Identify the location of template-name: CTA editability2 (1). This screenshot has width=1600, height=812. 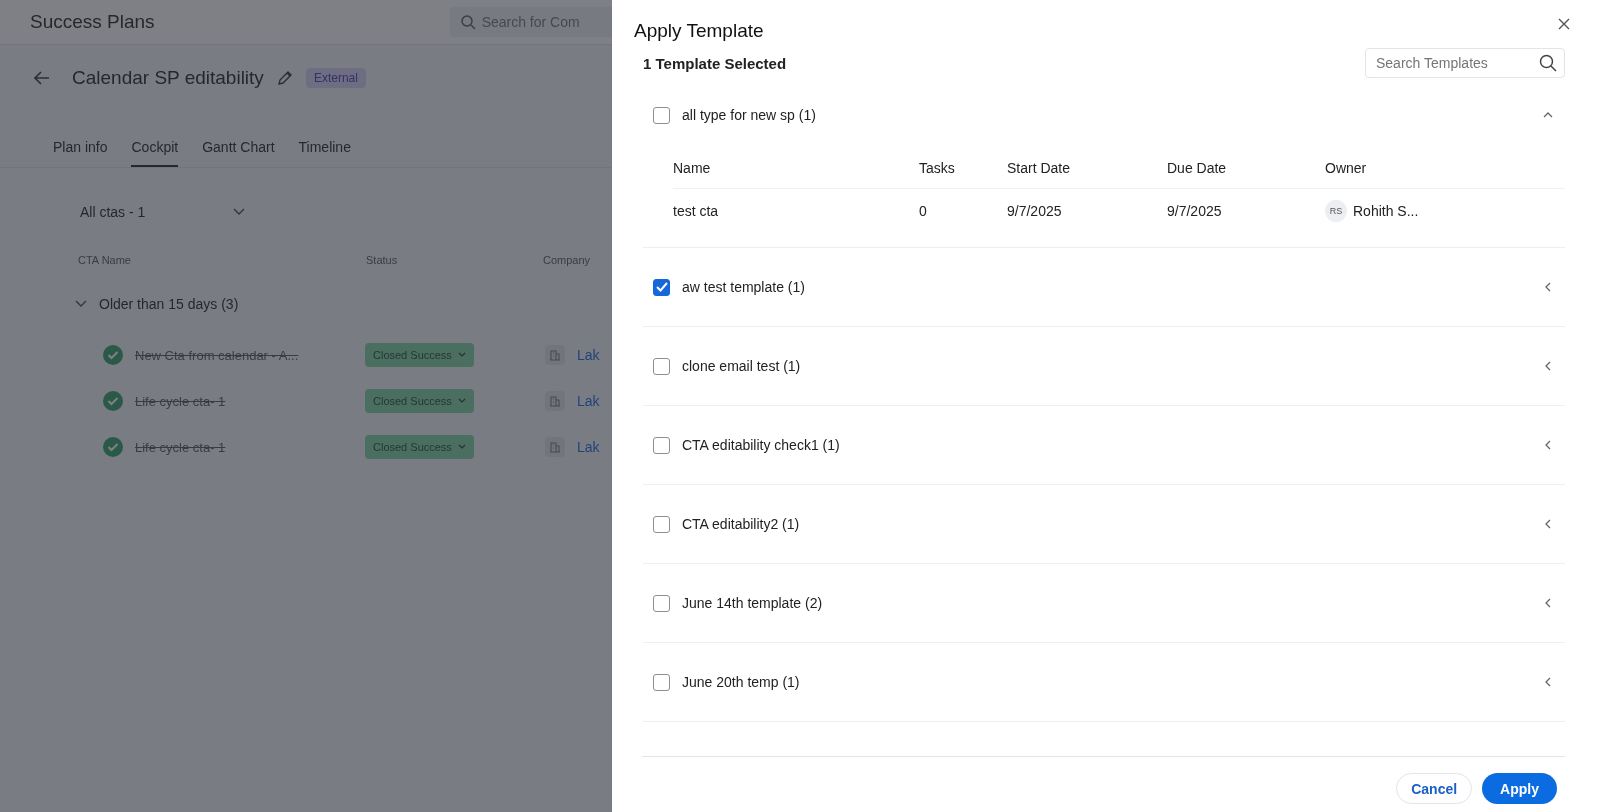
(1106, 524).